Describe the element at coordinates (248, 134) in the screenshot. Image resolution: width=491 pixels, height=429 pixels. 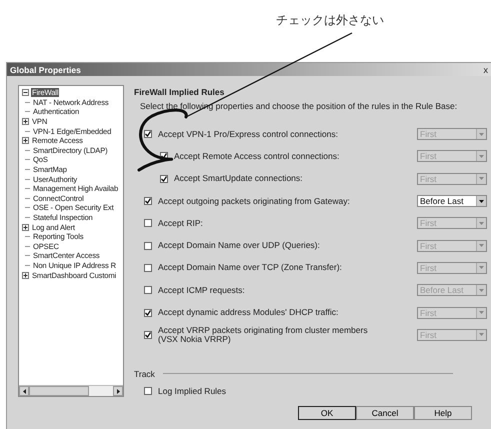
I see `checkbox-label: Accept VPN-1 Pro/Express control connections:` at that location.